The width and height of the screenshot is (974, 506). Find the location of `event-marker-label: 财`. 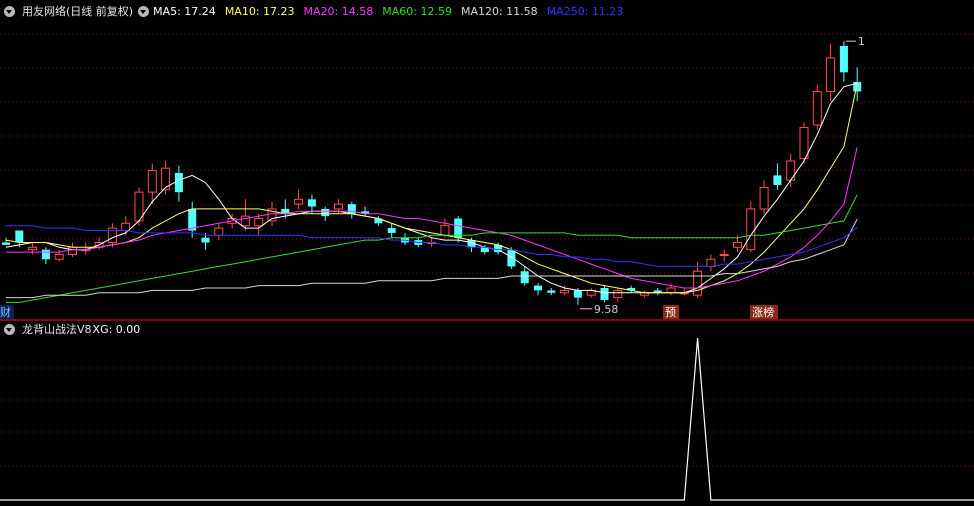

event-marker-label: 财 is located at coordinates (5, 312).